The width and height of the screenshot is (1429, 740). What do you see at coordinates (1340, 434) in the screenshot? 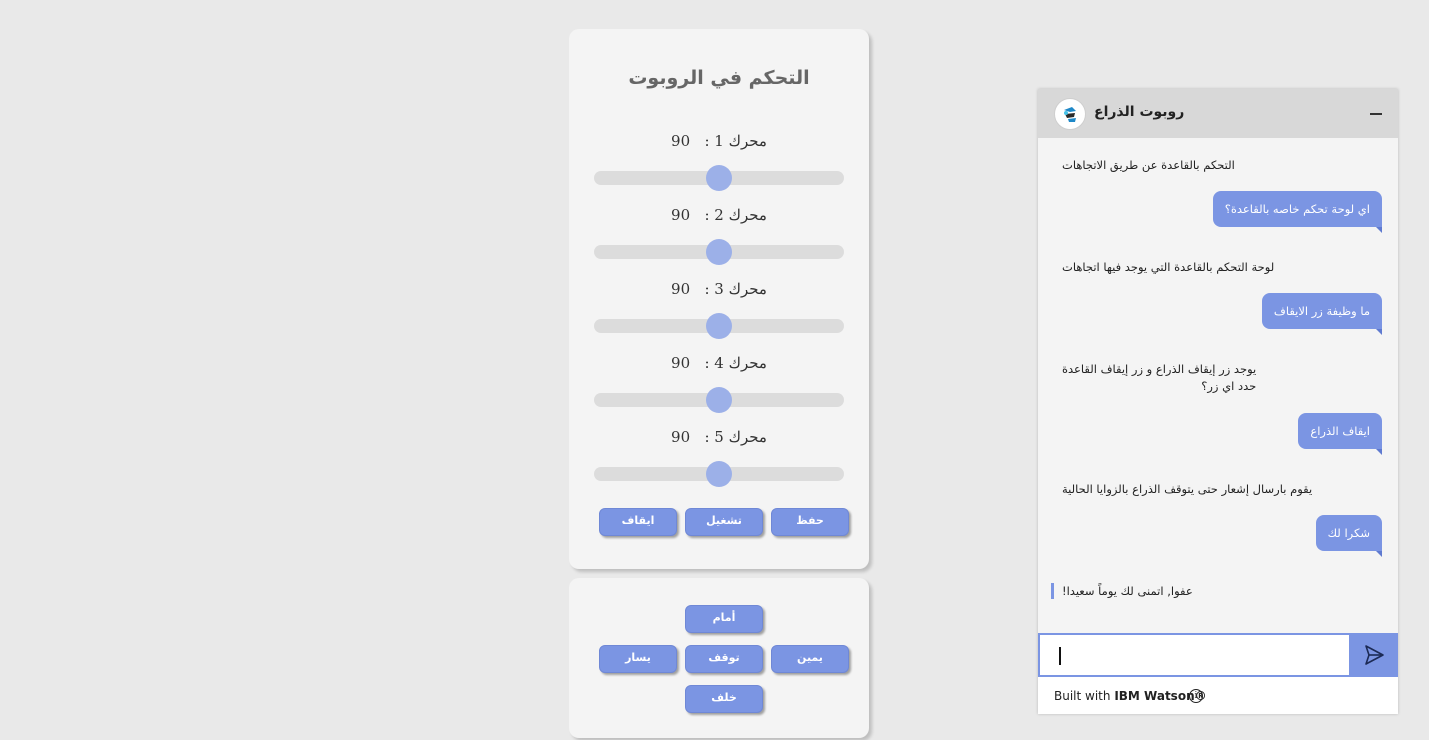
I see `user-message: ايقاف الذراع` at bounding box center [1340, 434].